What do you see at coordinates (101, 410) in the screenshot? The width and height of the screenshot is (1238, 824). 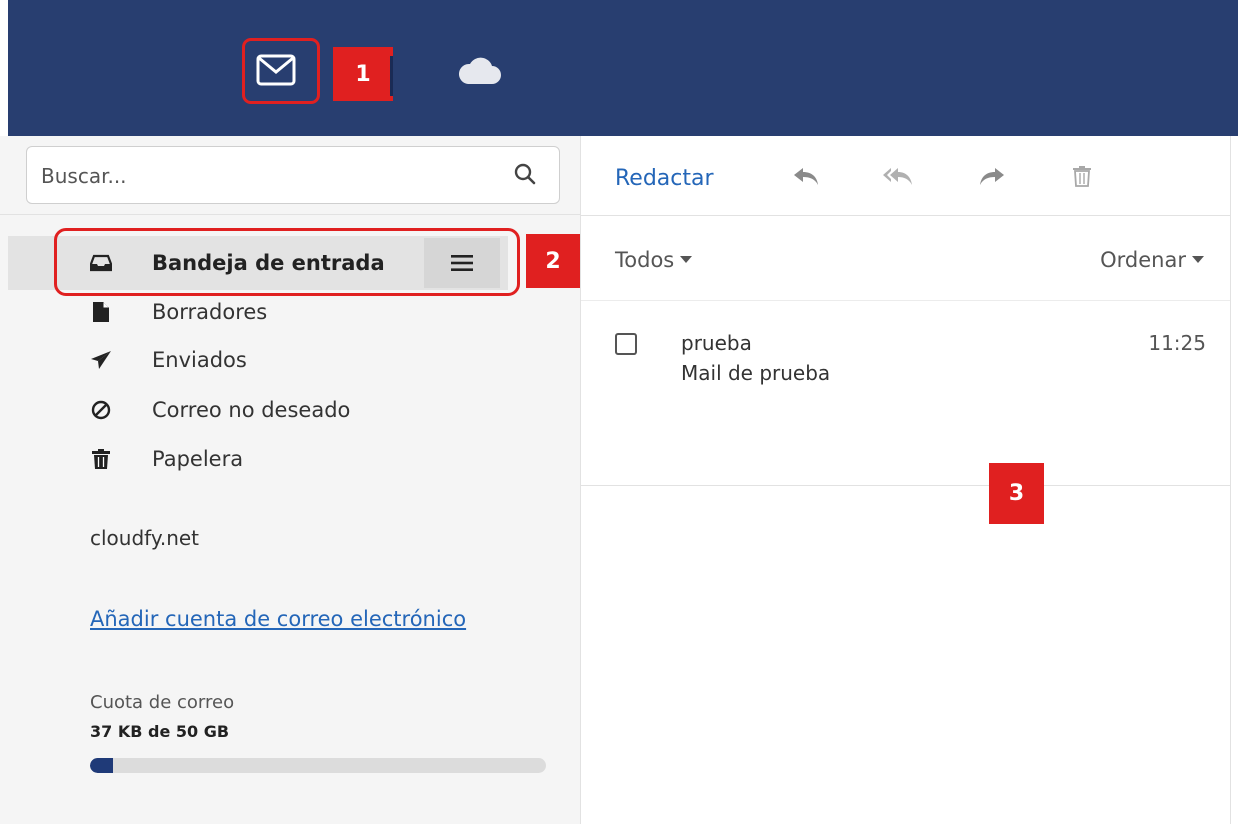 I see `ban-icon` at bounding box center [101, 410].